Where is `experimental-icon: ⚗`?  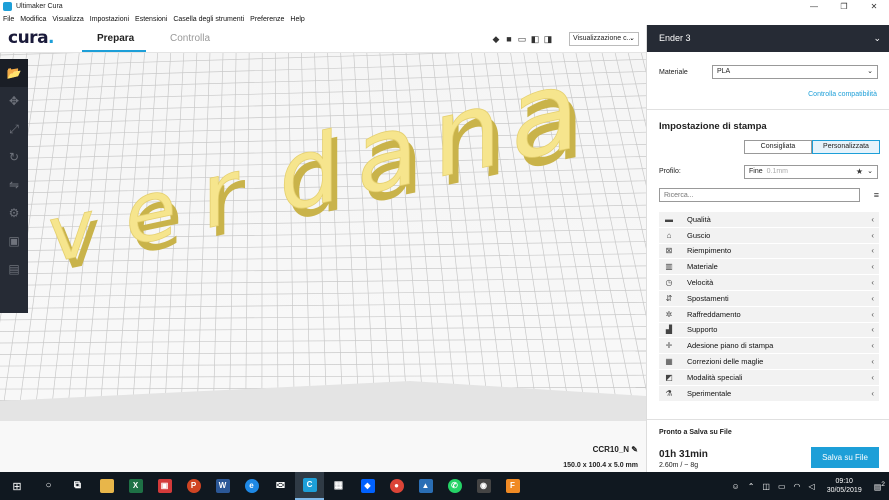 experimental-icon: ⚗ is located at coordinates (669, 393).